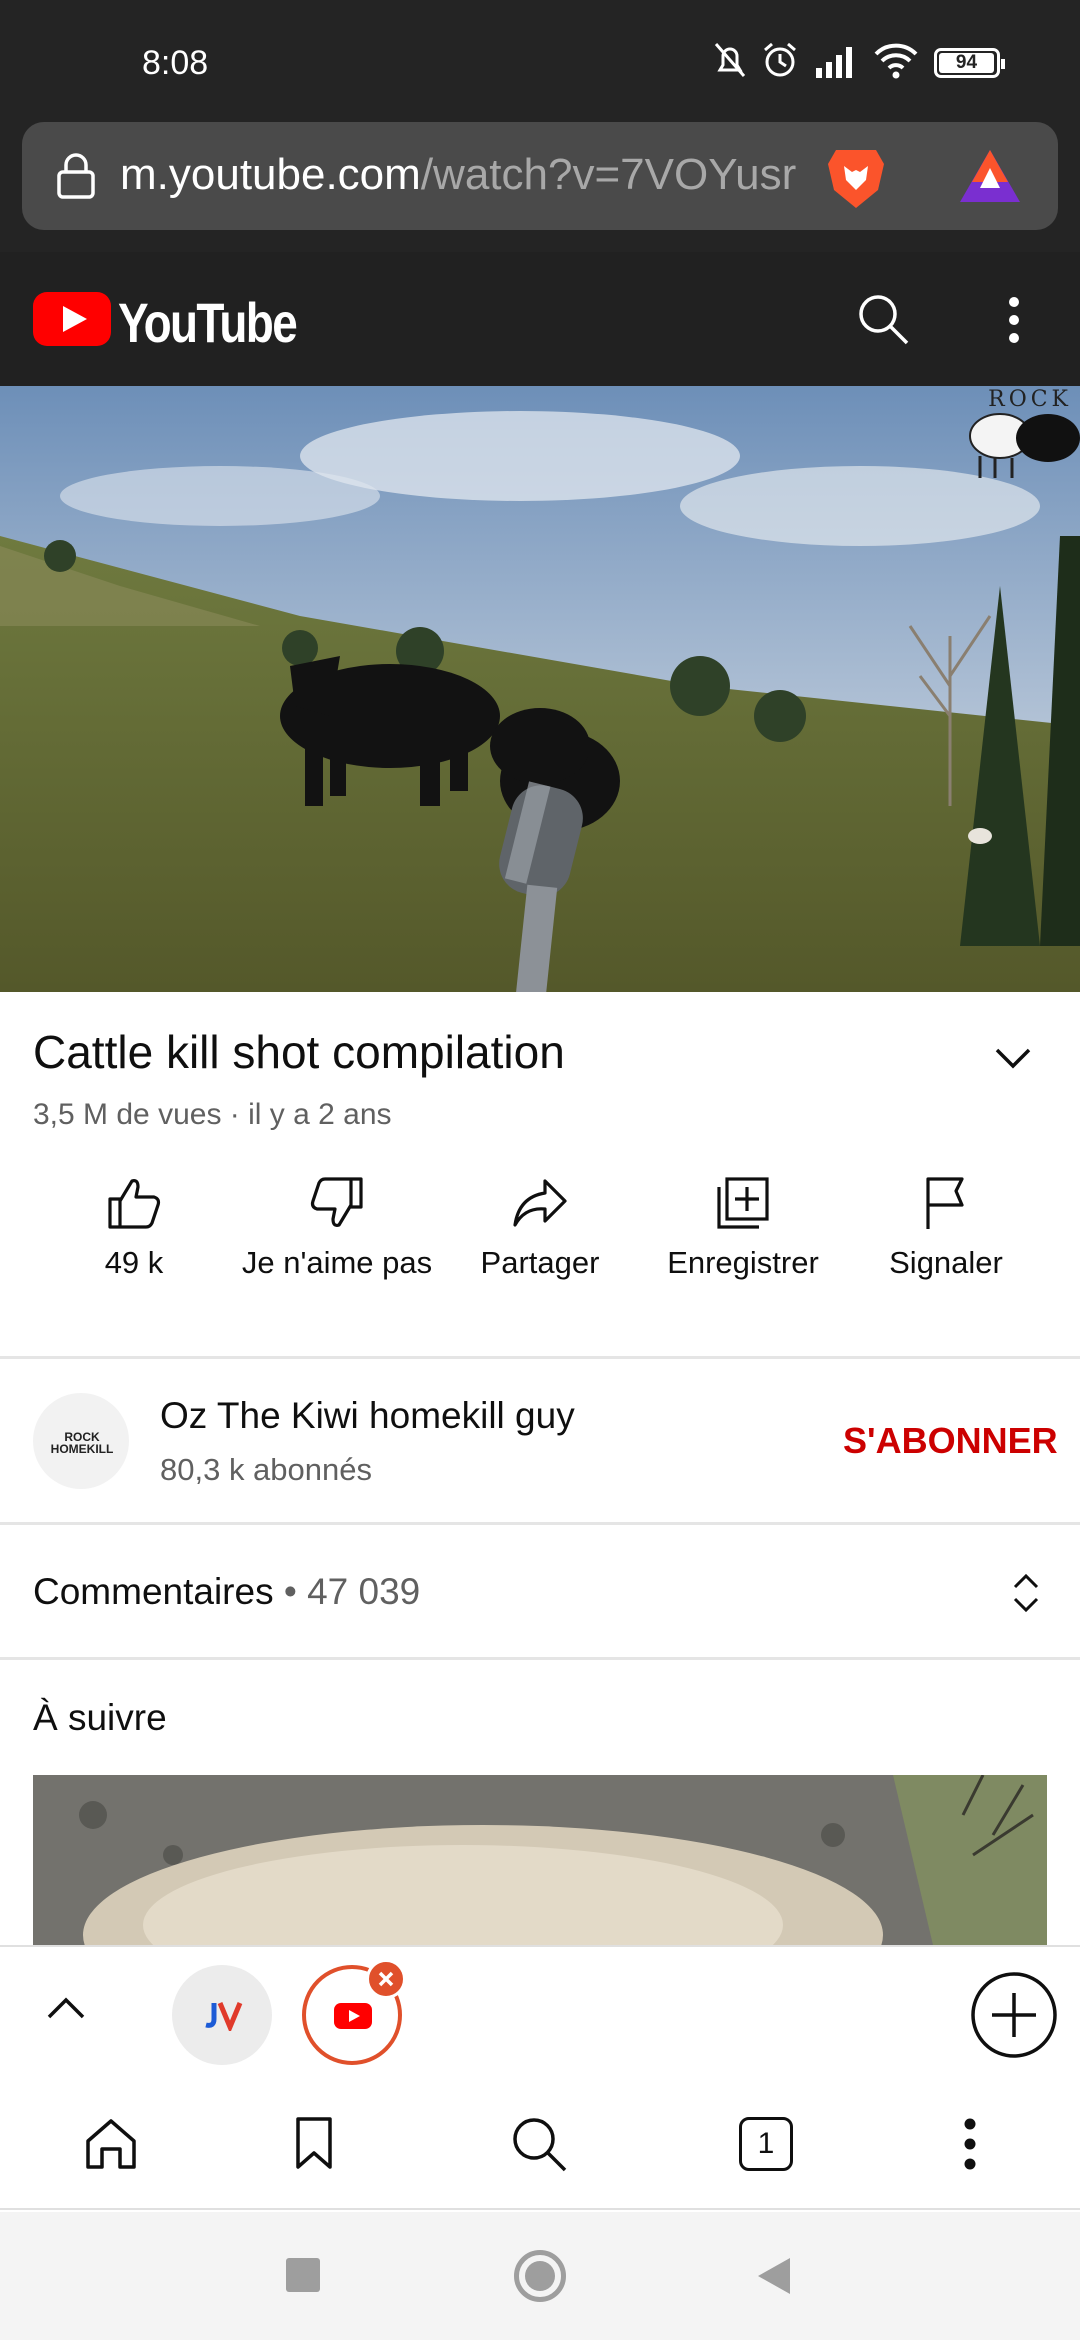 The height and width of the screenshot is (2340, 1080). Describe the element at coordinates (540, 1262) in the screenshot. I see `share-label: Partager` at that location.